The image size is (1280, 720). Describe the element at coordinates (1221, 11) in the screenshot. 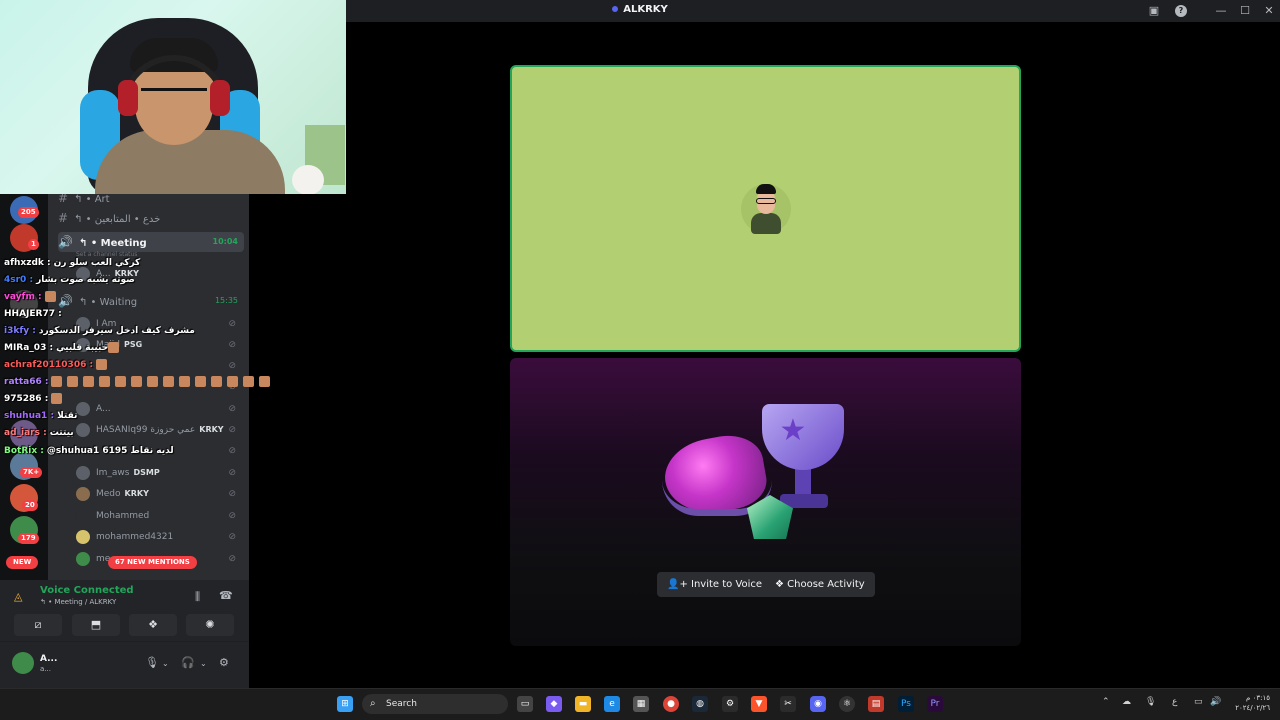

I see `minimize-icon: —` at that location.